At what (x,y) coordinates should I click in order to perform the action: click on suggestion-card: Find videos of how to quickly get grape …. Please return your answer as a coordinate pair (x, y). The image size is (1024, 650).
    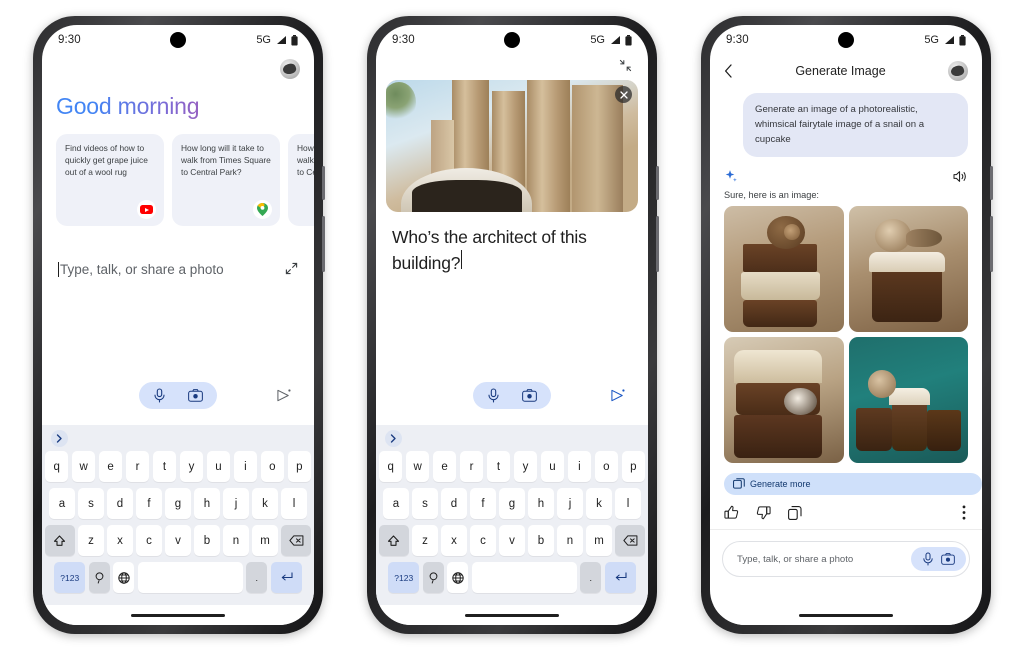
    Looking at the image, I should click on (110, 180).